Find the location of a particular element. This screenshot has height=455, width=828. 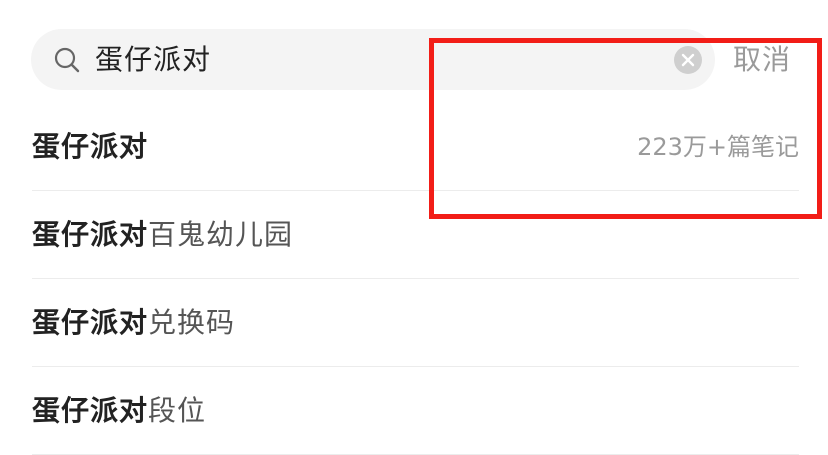

suggestion-label: 蛋仔派对兑换码 is located at coordinates (133, 323).